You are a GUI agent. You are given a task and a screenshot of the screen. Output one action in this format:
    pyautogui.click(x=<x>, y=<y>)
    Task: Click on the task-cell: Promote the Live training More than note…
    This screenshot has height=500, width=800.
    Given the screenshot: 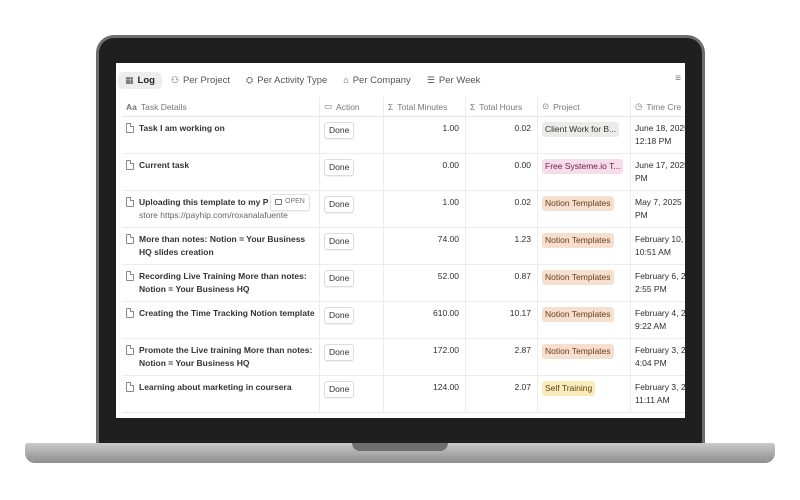 What is the action you would take?
    pyautogui.click(x=221, y=357)
    